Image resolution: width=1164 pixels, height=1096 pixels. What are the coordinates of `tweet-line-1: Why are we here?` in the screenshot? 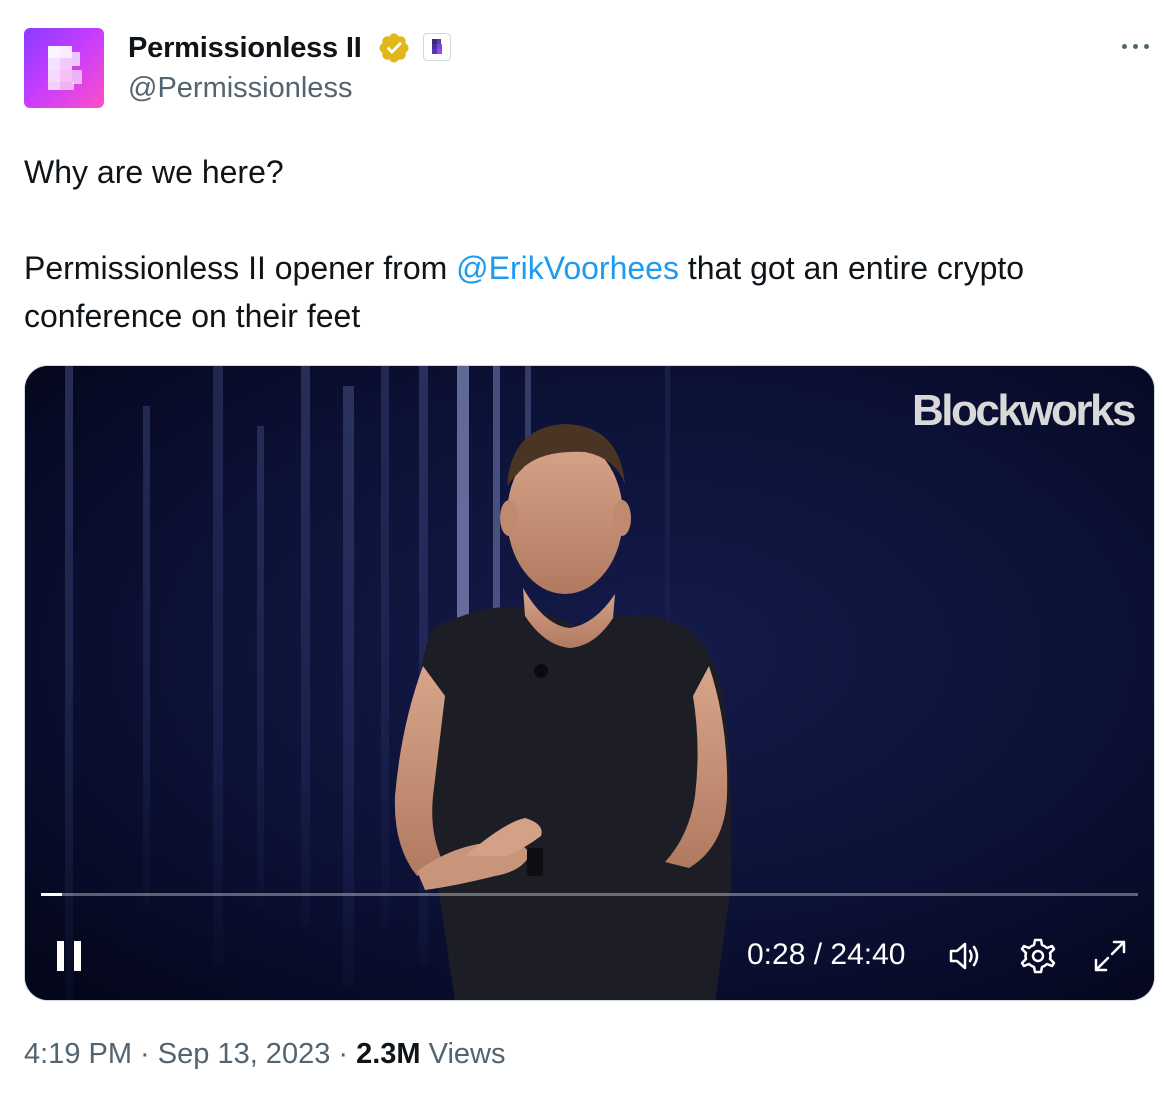 It's located at (154, 172).